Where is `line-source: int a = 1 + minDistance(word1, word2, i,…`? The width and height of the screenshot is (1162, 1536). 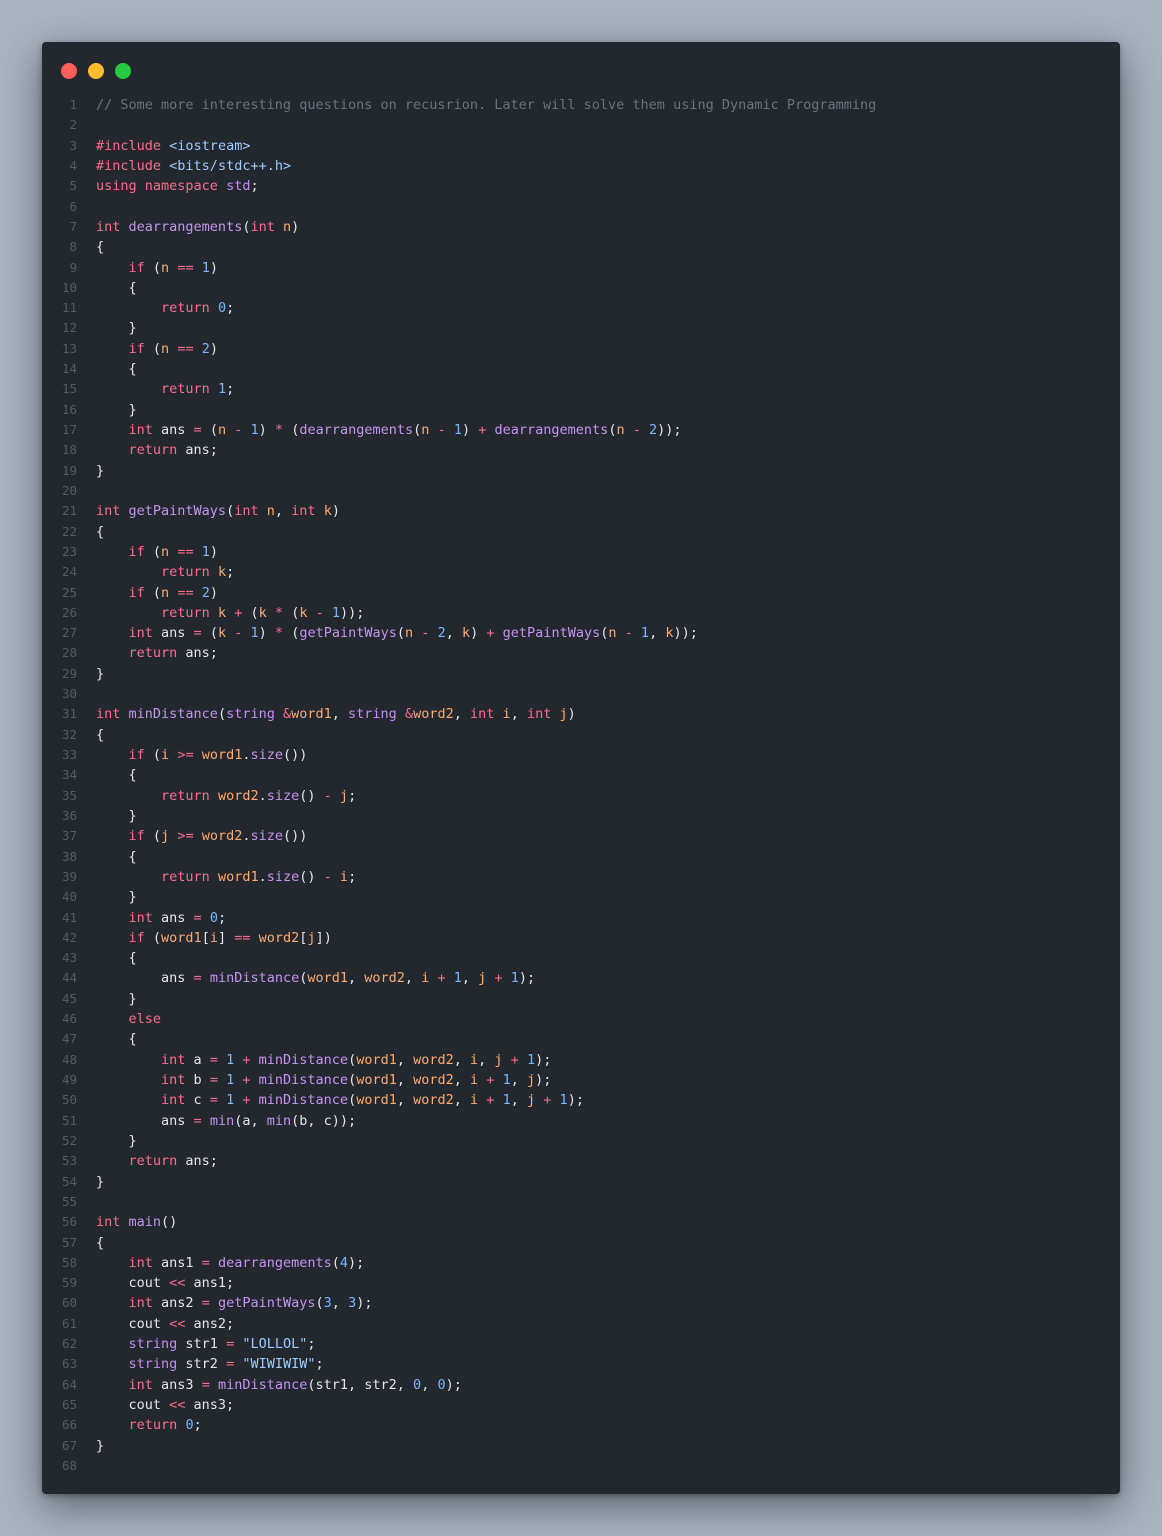 line-source: int a = 1 + minDistance(word1, word2, i,… is located at coordinates (323, 1060).